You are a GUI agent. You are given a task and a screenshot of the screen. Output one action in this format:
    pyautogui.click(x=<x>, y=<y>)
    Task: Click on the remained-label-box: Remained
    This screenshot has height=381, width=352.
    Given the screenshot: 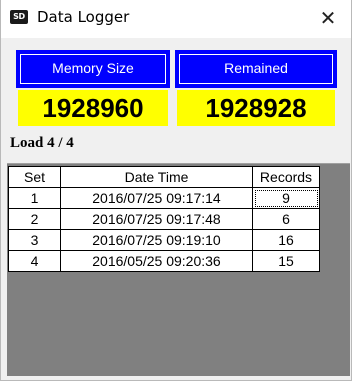 What is the action you would take?
    pyautogui.click(x=256, y=69)
    